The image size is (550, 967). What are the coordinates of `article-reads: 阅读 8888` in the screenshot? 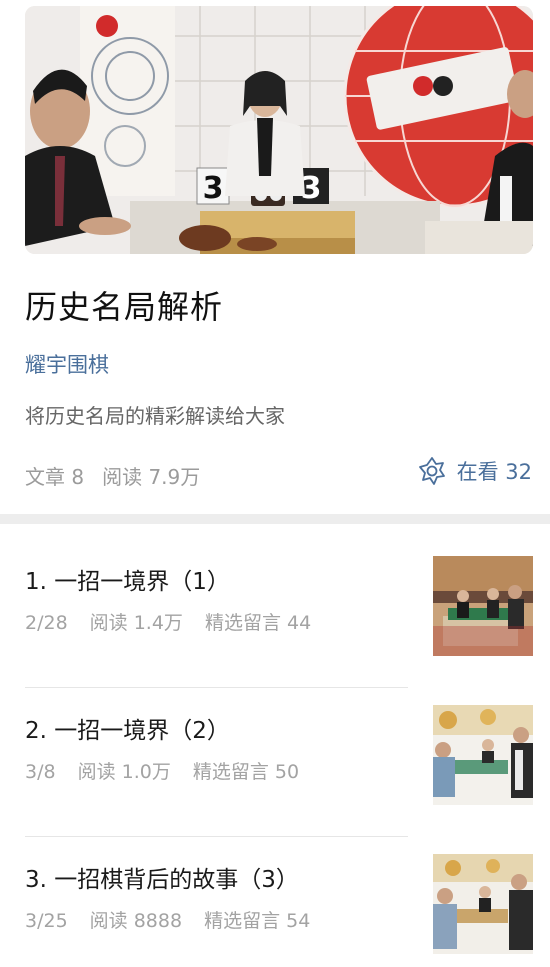 It's located at (136, 921).